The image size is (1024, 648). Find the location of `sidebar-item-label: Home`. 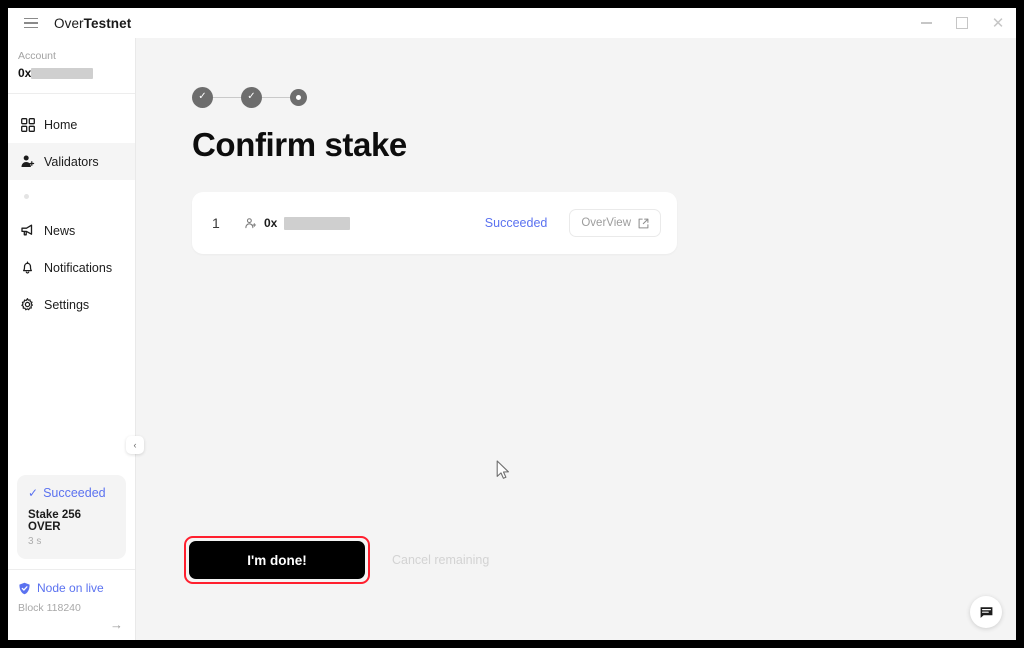

sidebar-item-label: Home is located at coordinates (61, 124).